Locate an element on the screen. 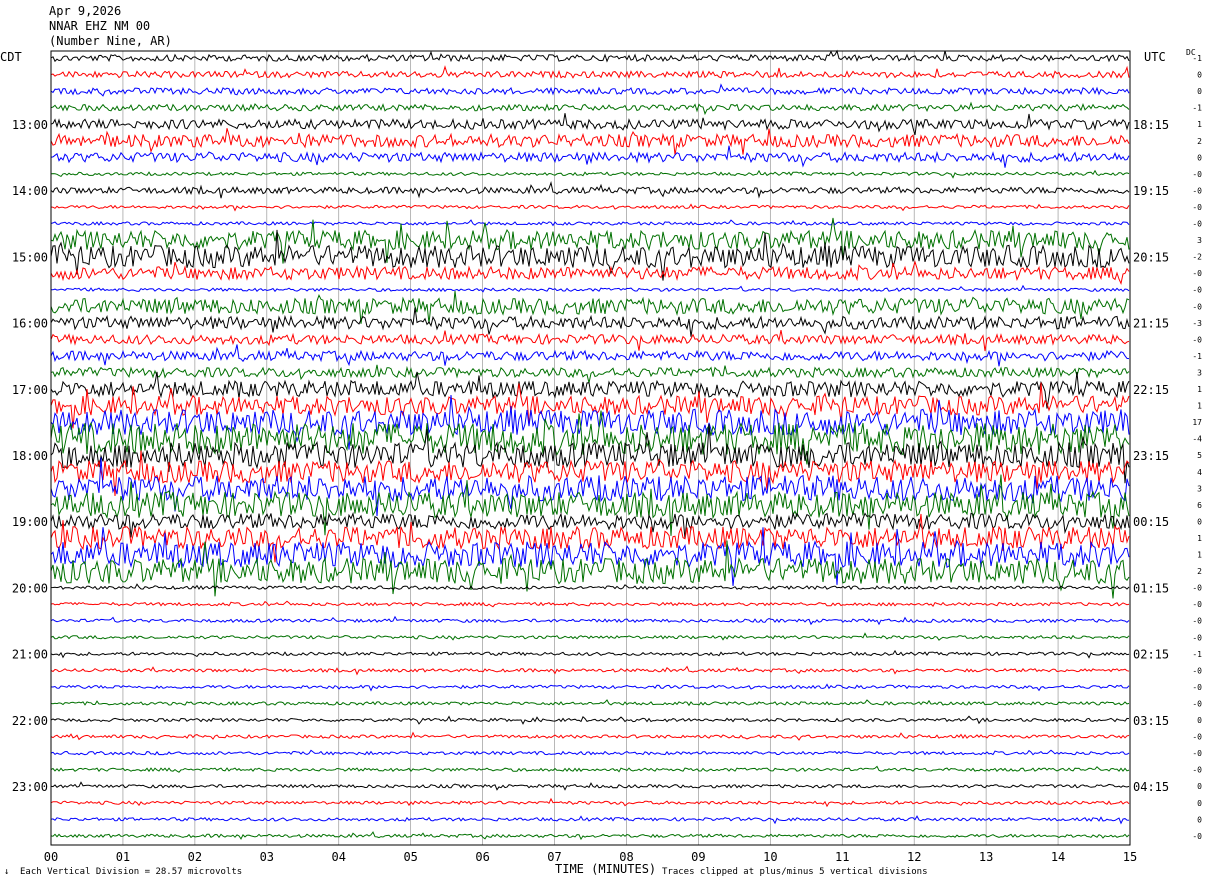  utc-hour-label: 01:15 is located at coordinates (1151, 588).